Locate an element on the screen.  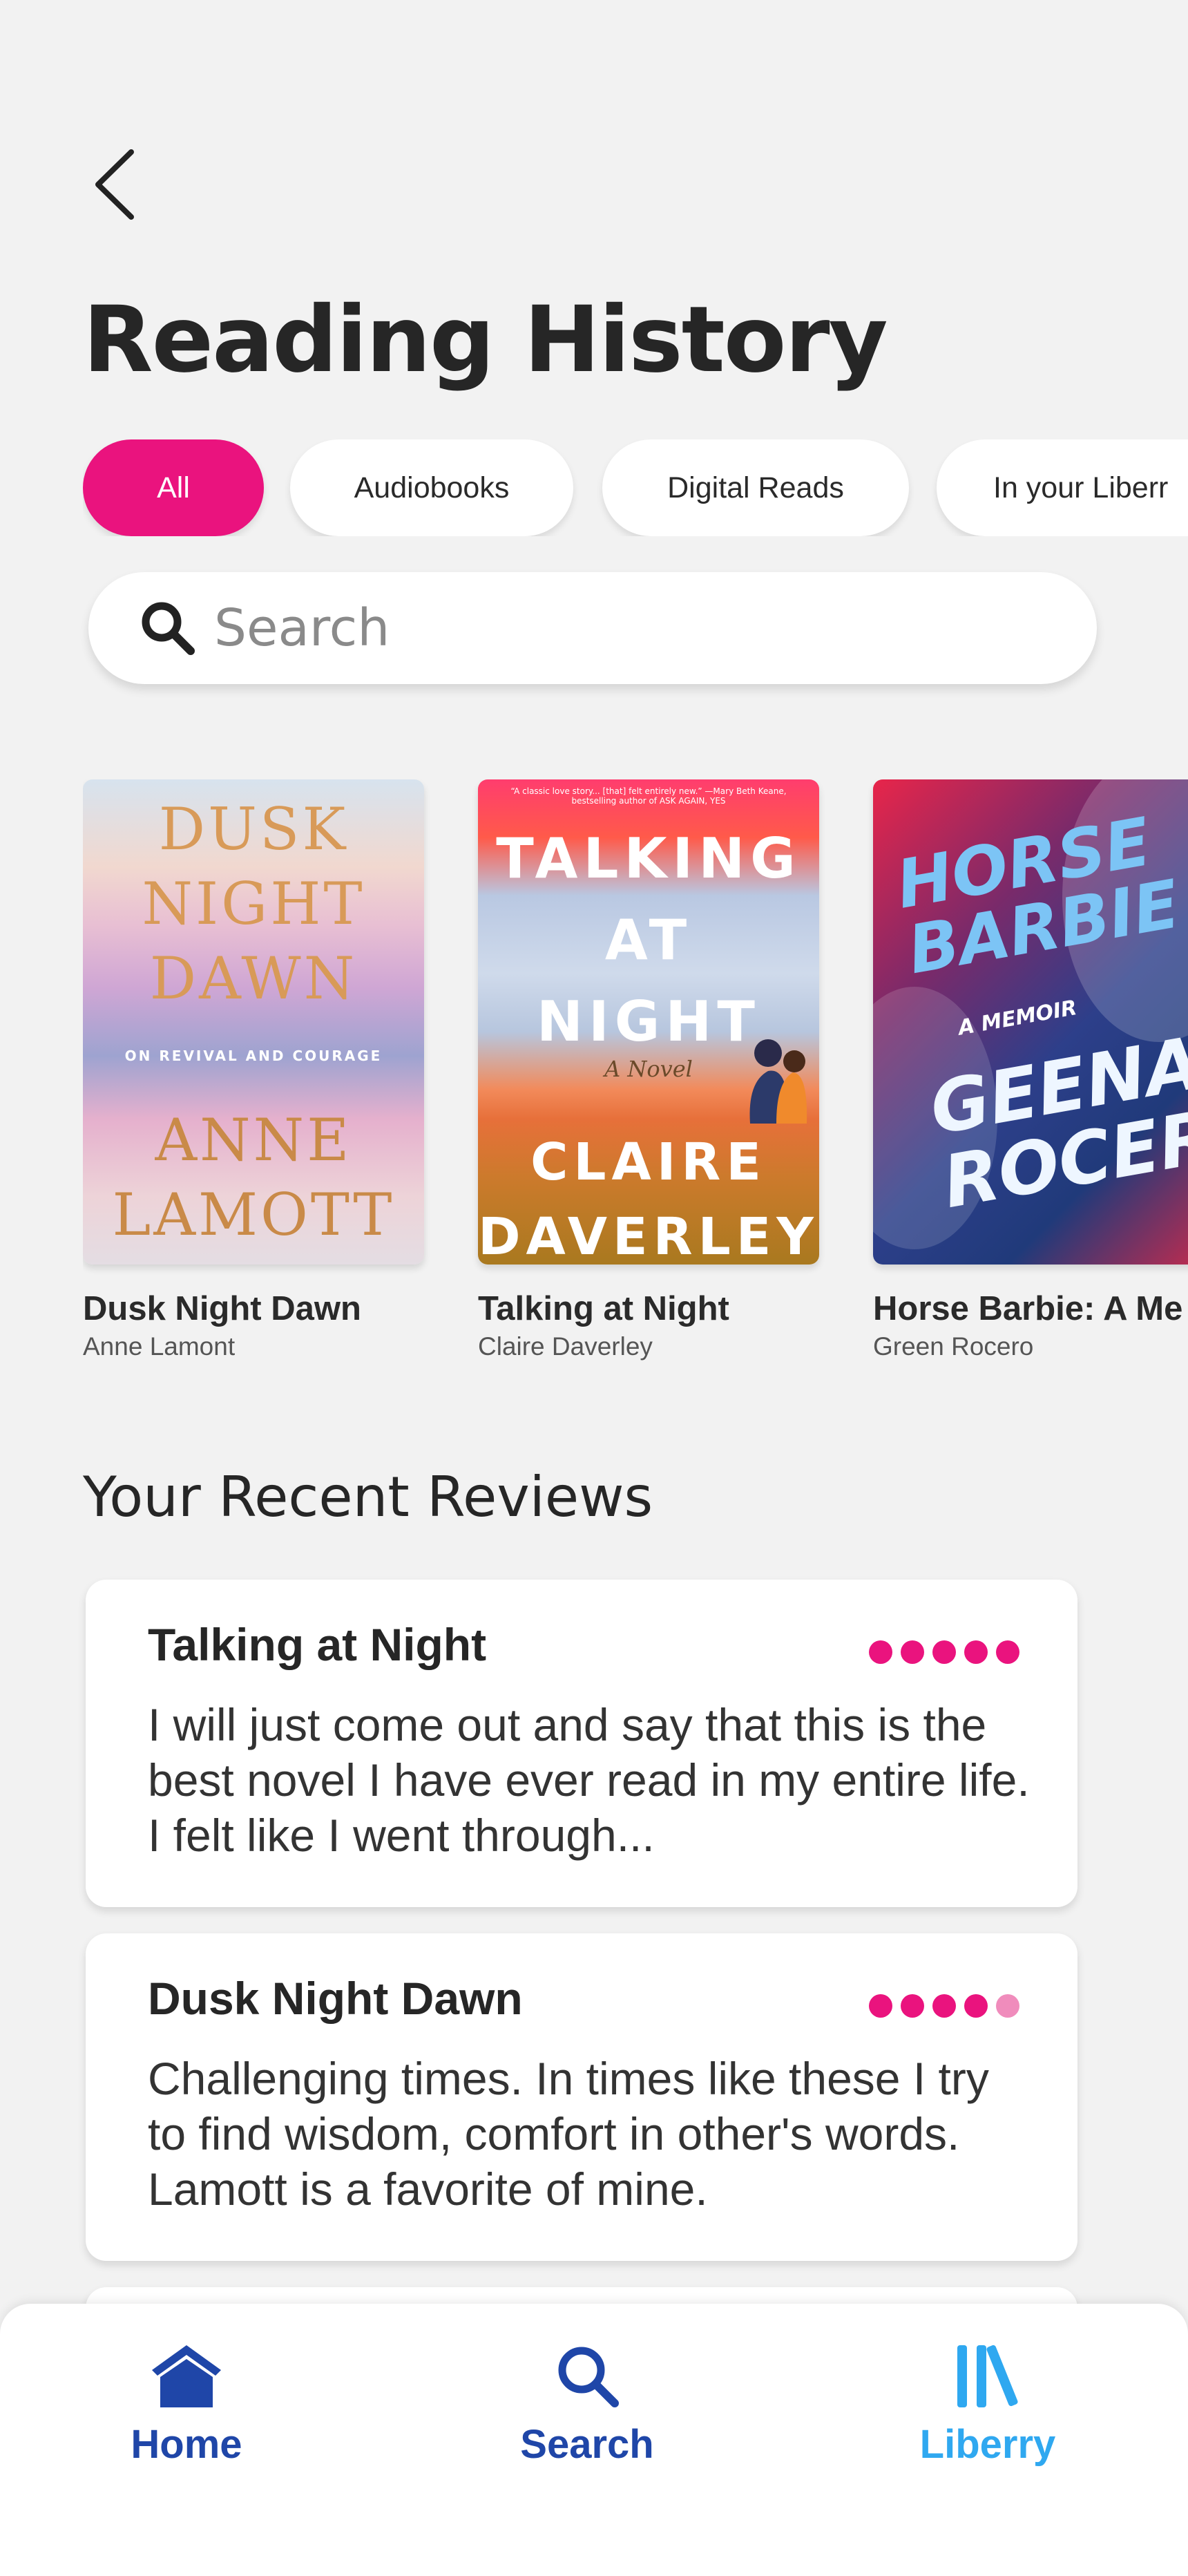
back-button is located at coordinates (116, 184).